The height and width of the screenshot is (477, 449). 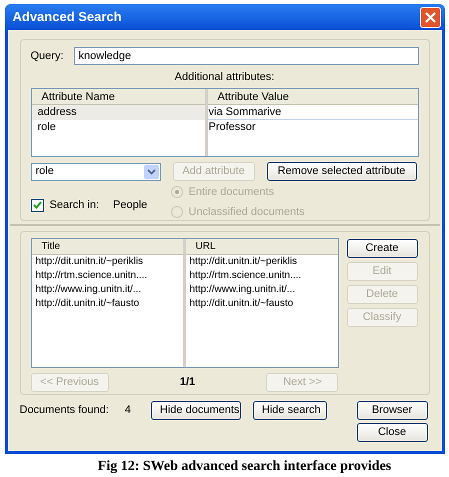 I want to click on window-title: Advanced Search, so click(x=67, y=17).